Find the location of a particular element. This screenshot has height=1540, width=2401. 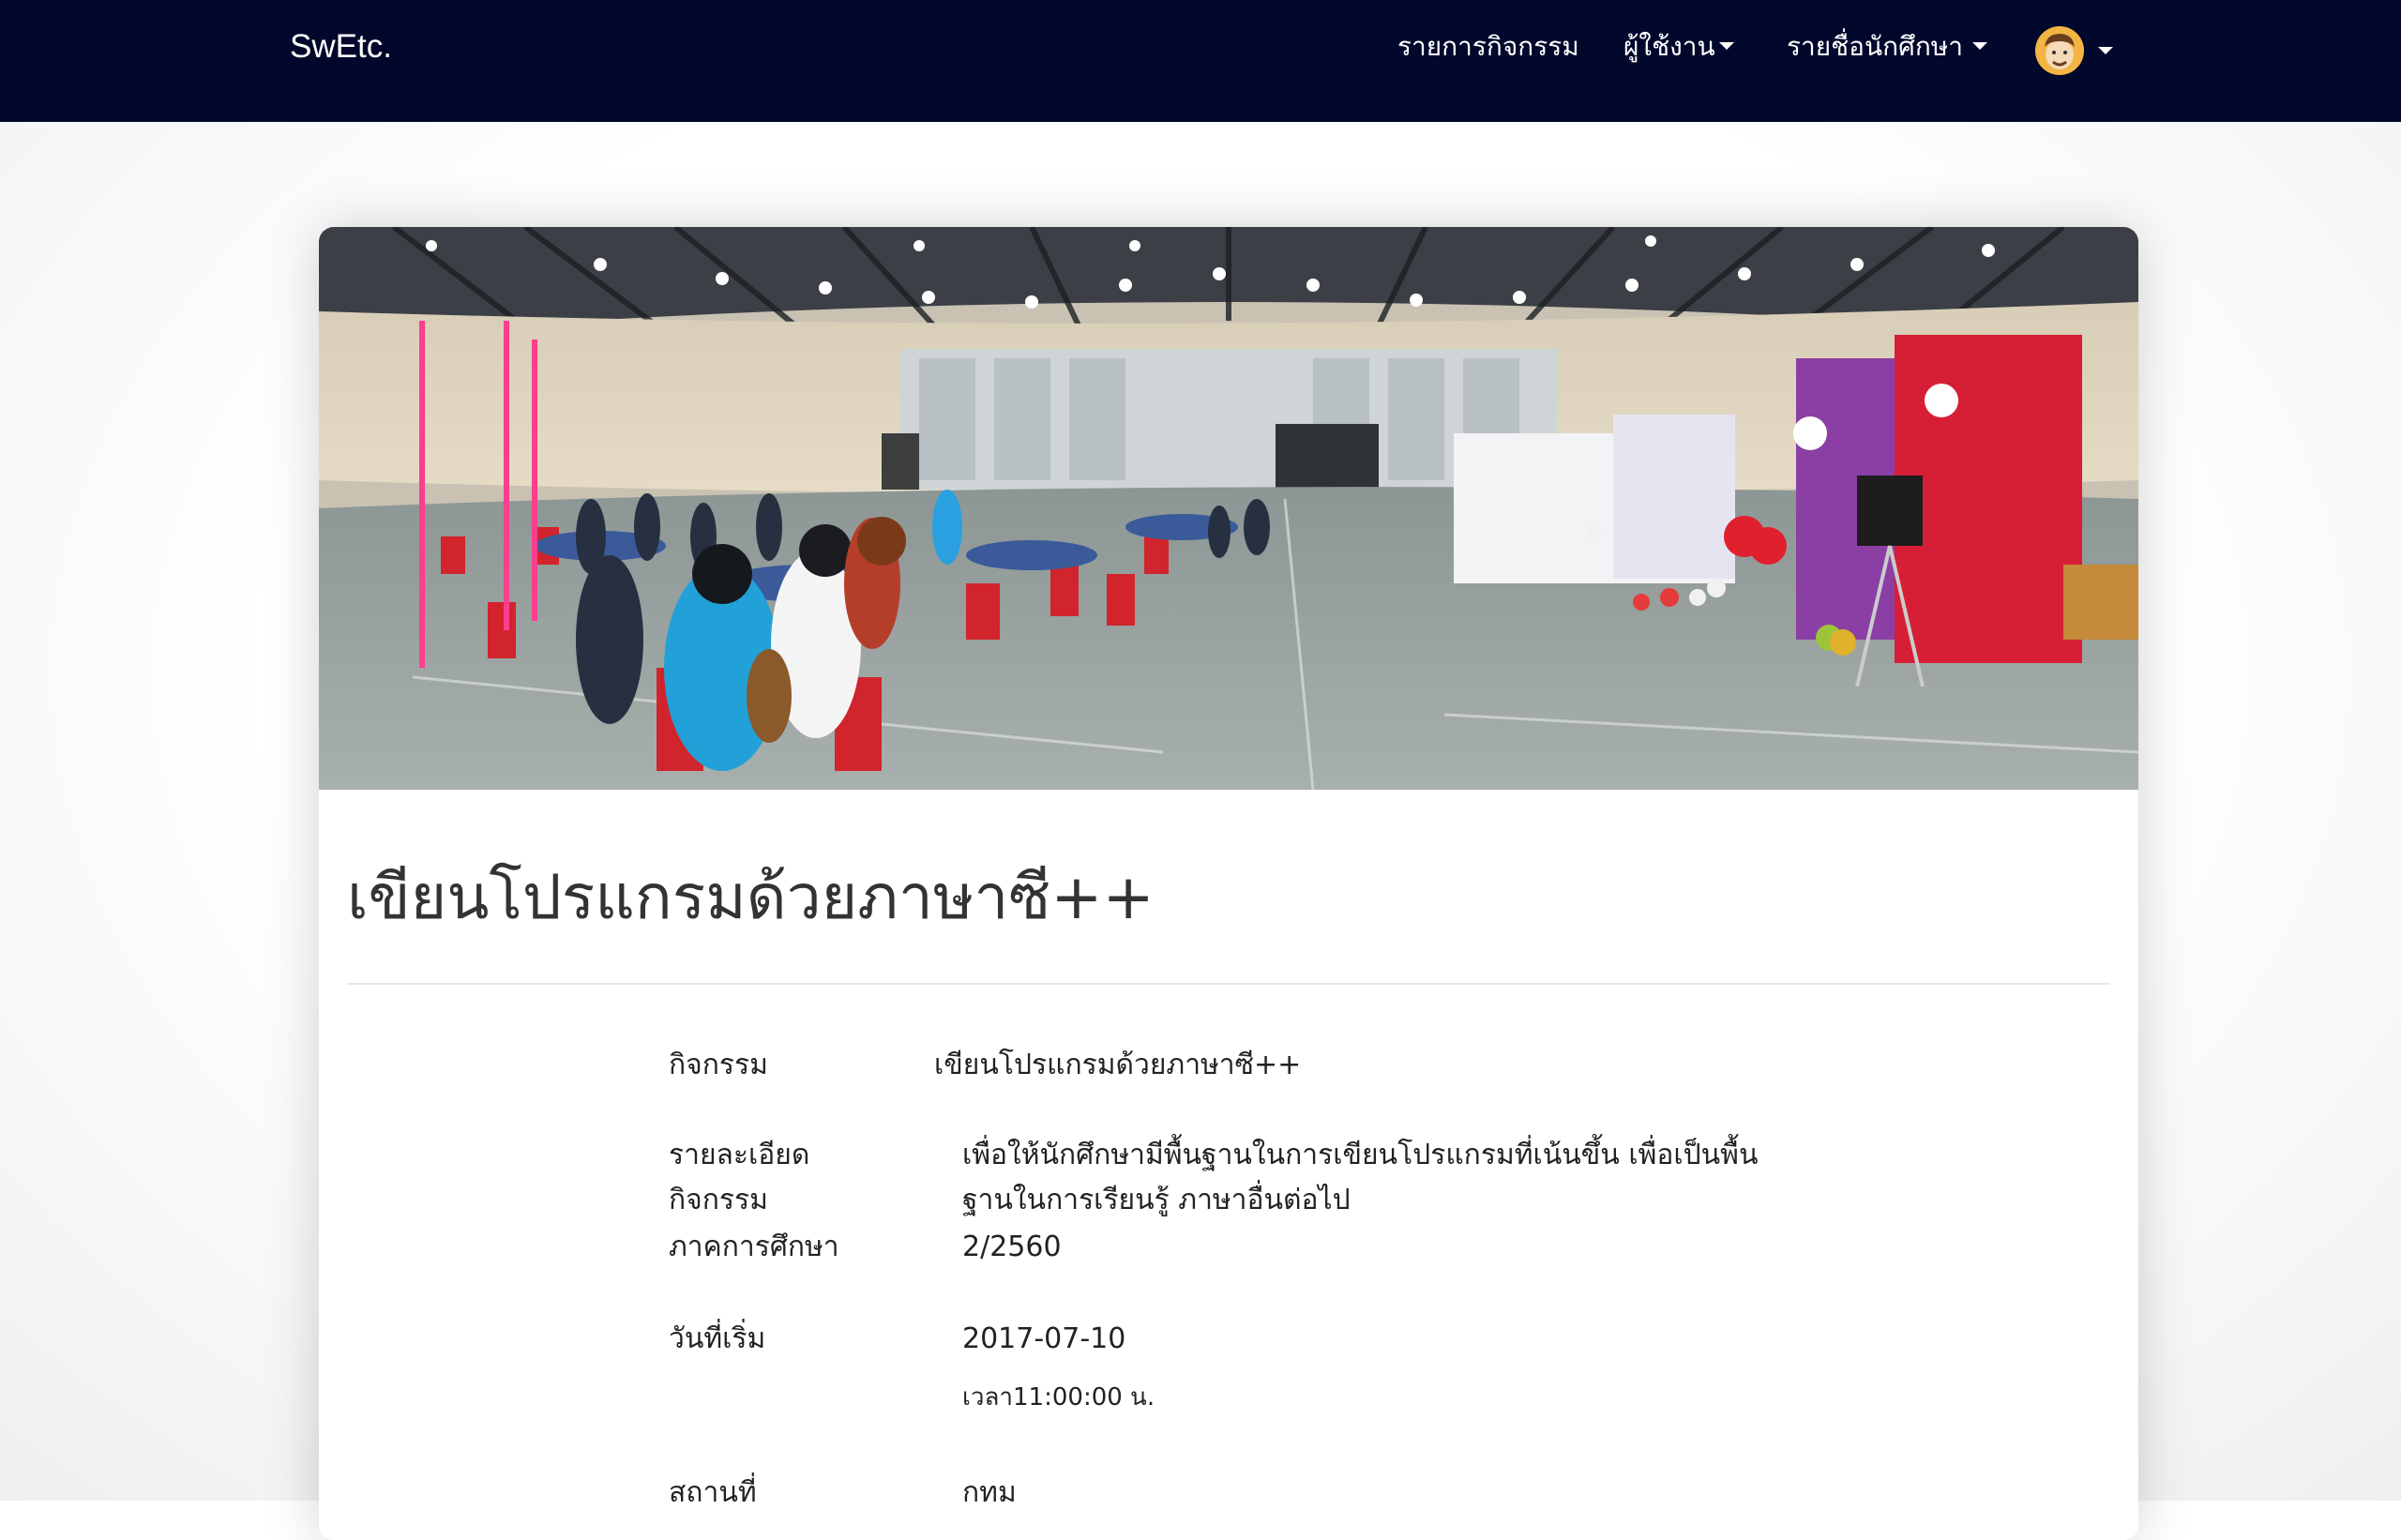

description-label-line1: รายละเอียด is located at coordinates (739, 1155).